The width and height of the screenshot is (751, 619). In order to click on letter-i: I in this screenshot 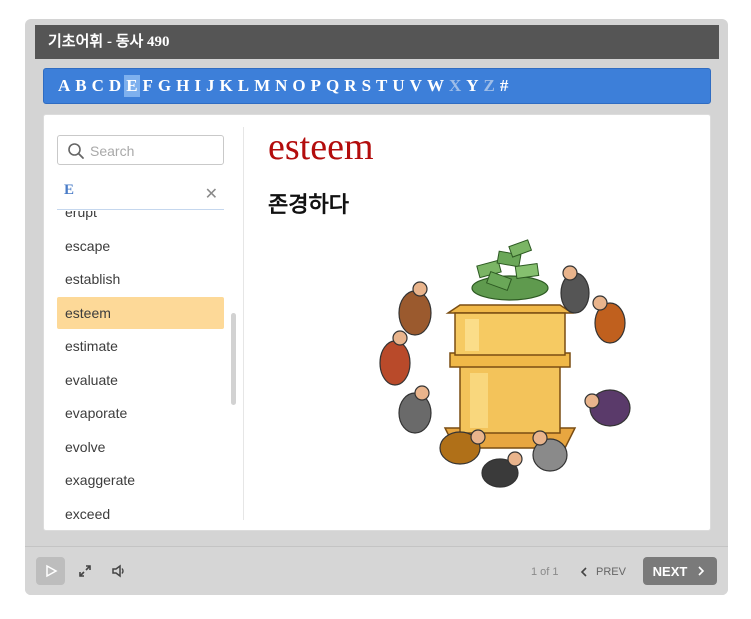, I will do `click(197, 86)`.